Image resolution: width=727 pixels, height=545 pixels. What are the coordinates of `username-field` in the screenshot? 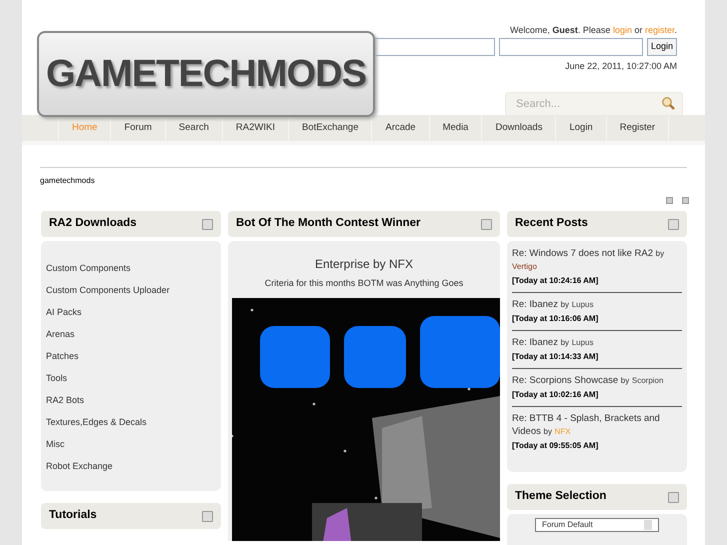 It's located at (433, 47).